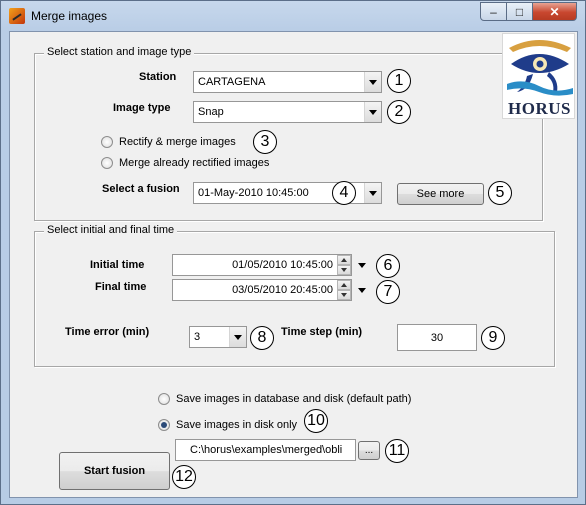 The image size is (586, 505). What do you see at coordinates (500, 193) in the screenshot?
I see `marker-5: 5` at bounding box center [500, 193].